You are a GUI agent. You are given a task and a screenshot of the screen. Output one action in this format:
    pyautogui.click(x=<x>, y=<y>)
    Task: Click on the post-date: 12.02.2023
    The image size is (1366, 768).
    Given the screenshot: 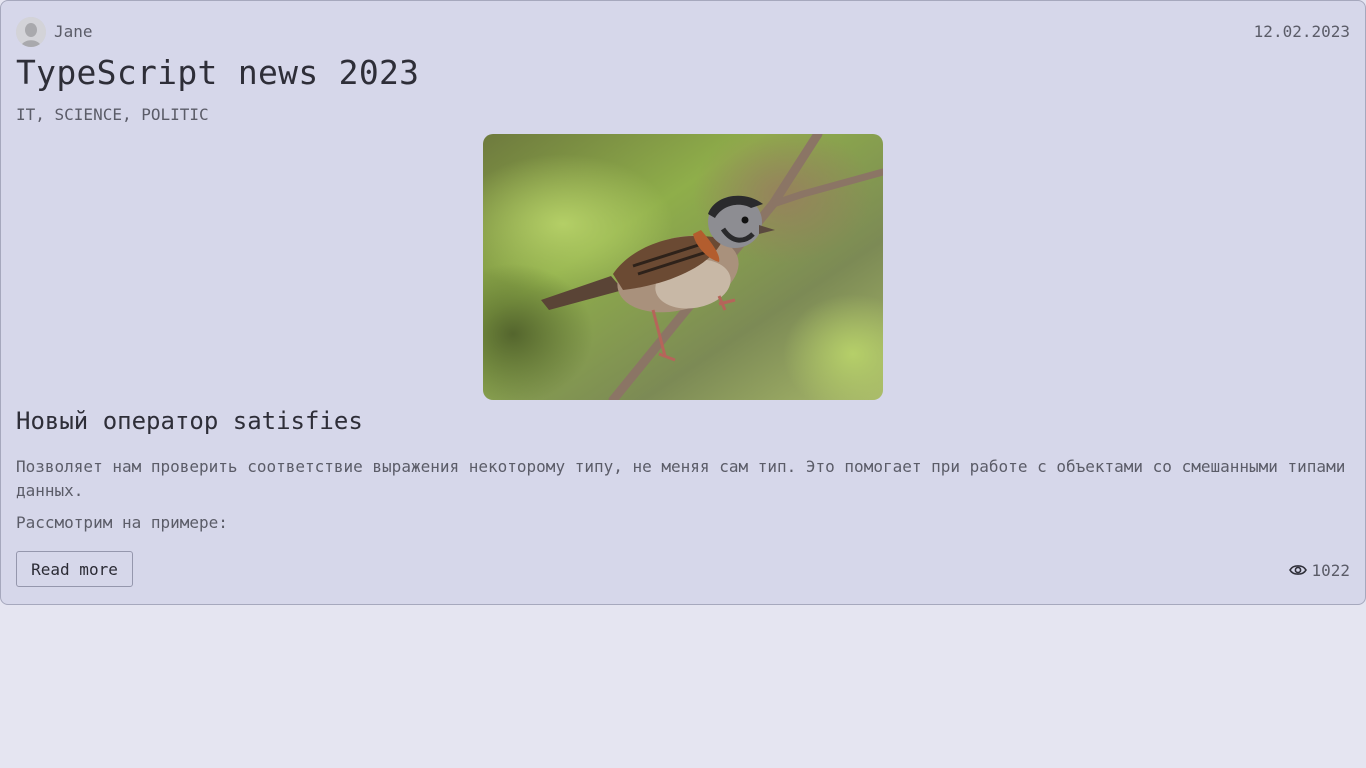 What is the action you would take?
    pyautogui.click(x=1301, y=31)
    